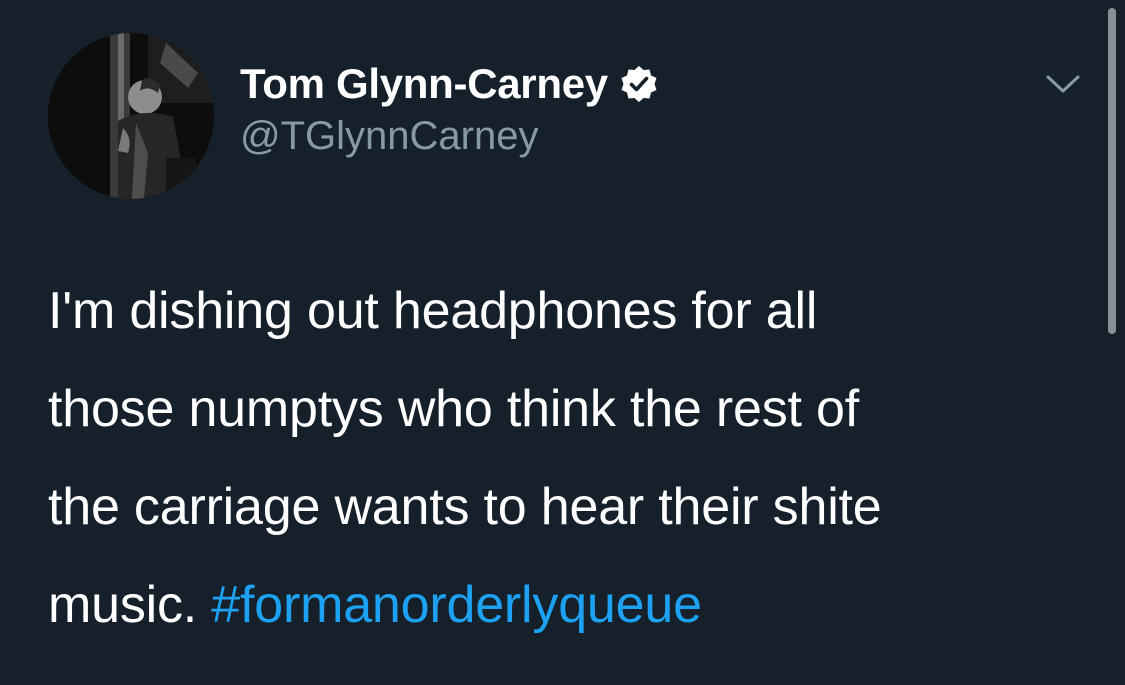  I want to click on tweet-text-fragment: music., so click(130, 605).